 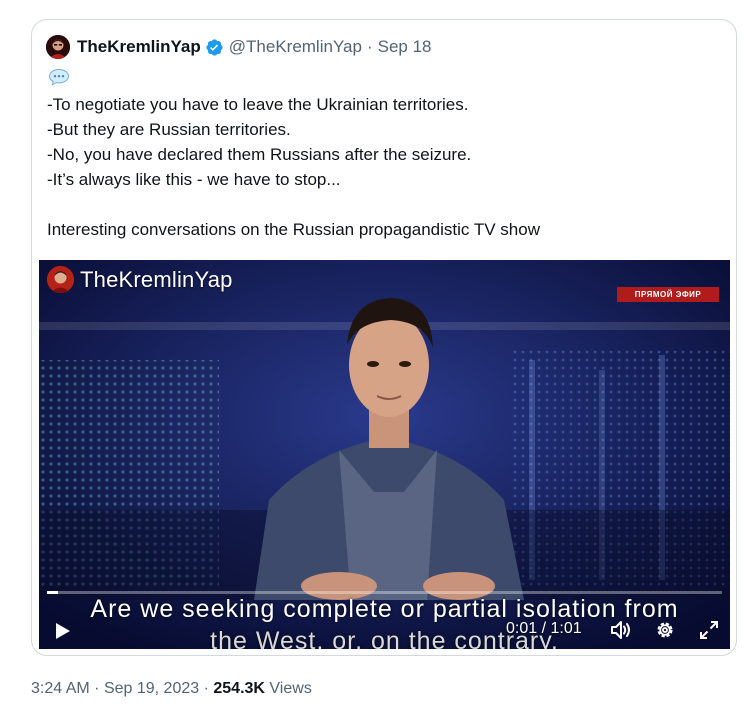 I want to click on tweet-meta: 3:24 AM · Sep 19, 2023 · 254.3K Views, so click(x=171, y=689).